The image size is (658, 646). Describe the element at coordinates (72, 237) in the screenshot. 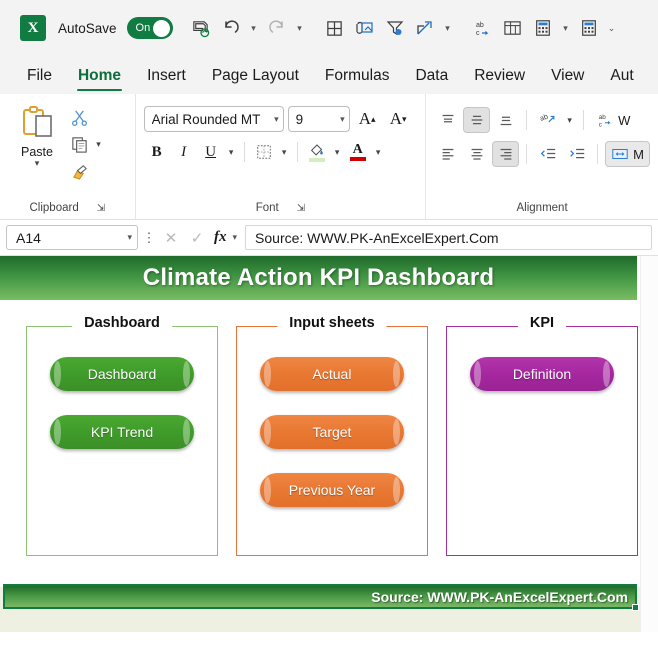

I see `name-box: A14 ▾` at that location.